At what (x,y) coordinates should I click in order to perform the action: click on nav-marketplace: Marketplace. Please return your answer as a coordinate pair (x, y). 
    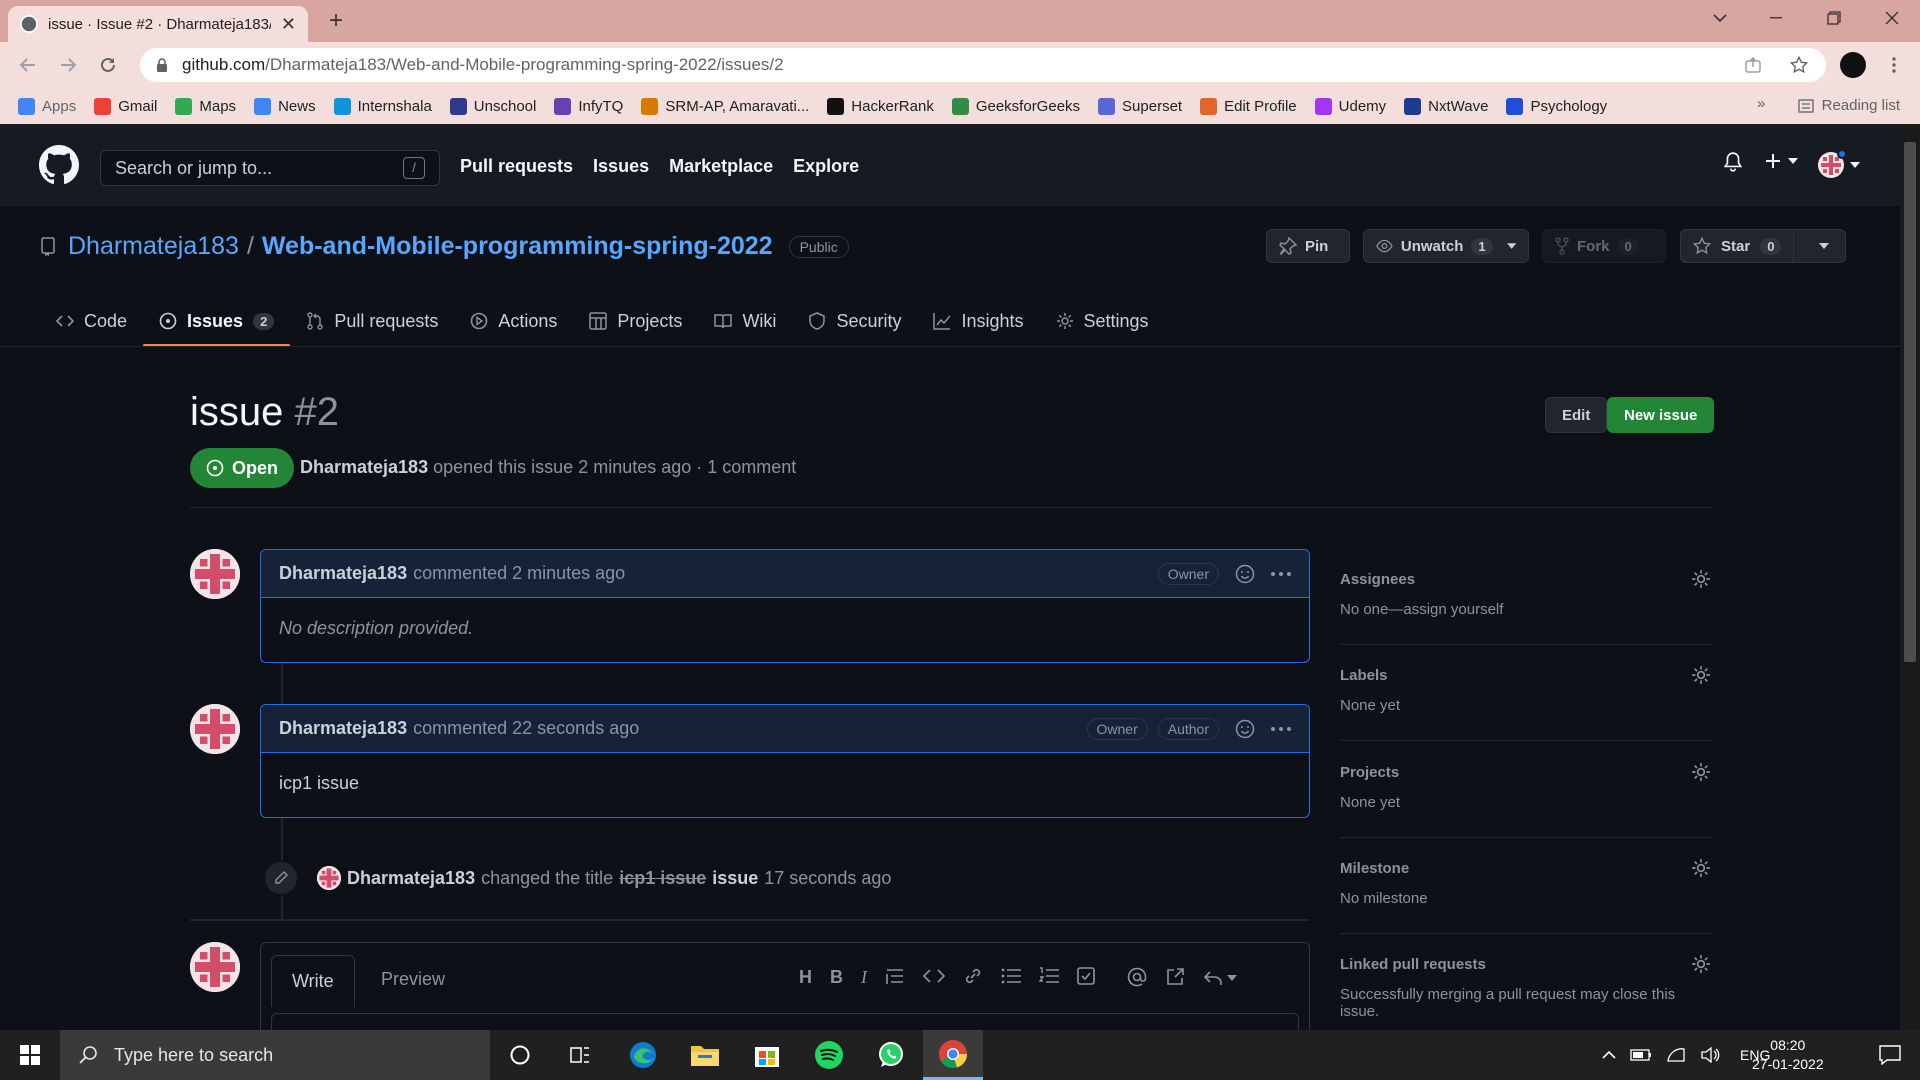
    Looking at the image, I should click on (721, 166).